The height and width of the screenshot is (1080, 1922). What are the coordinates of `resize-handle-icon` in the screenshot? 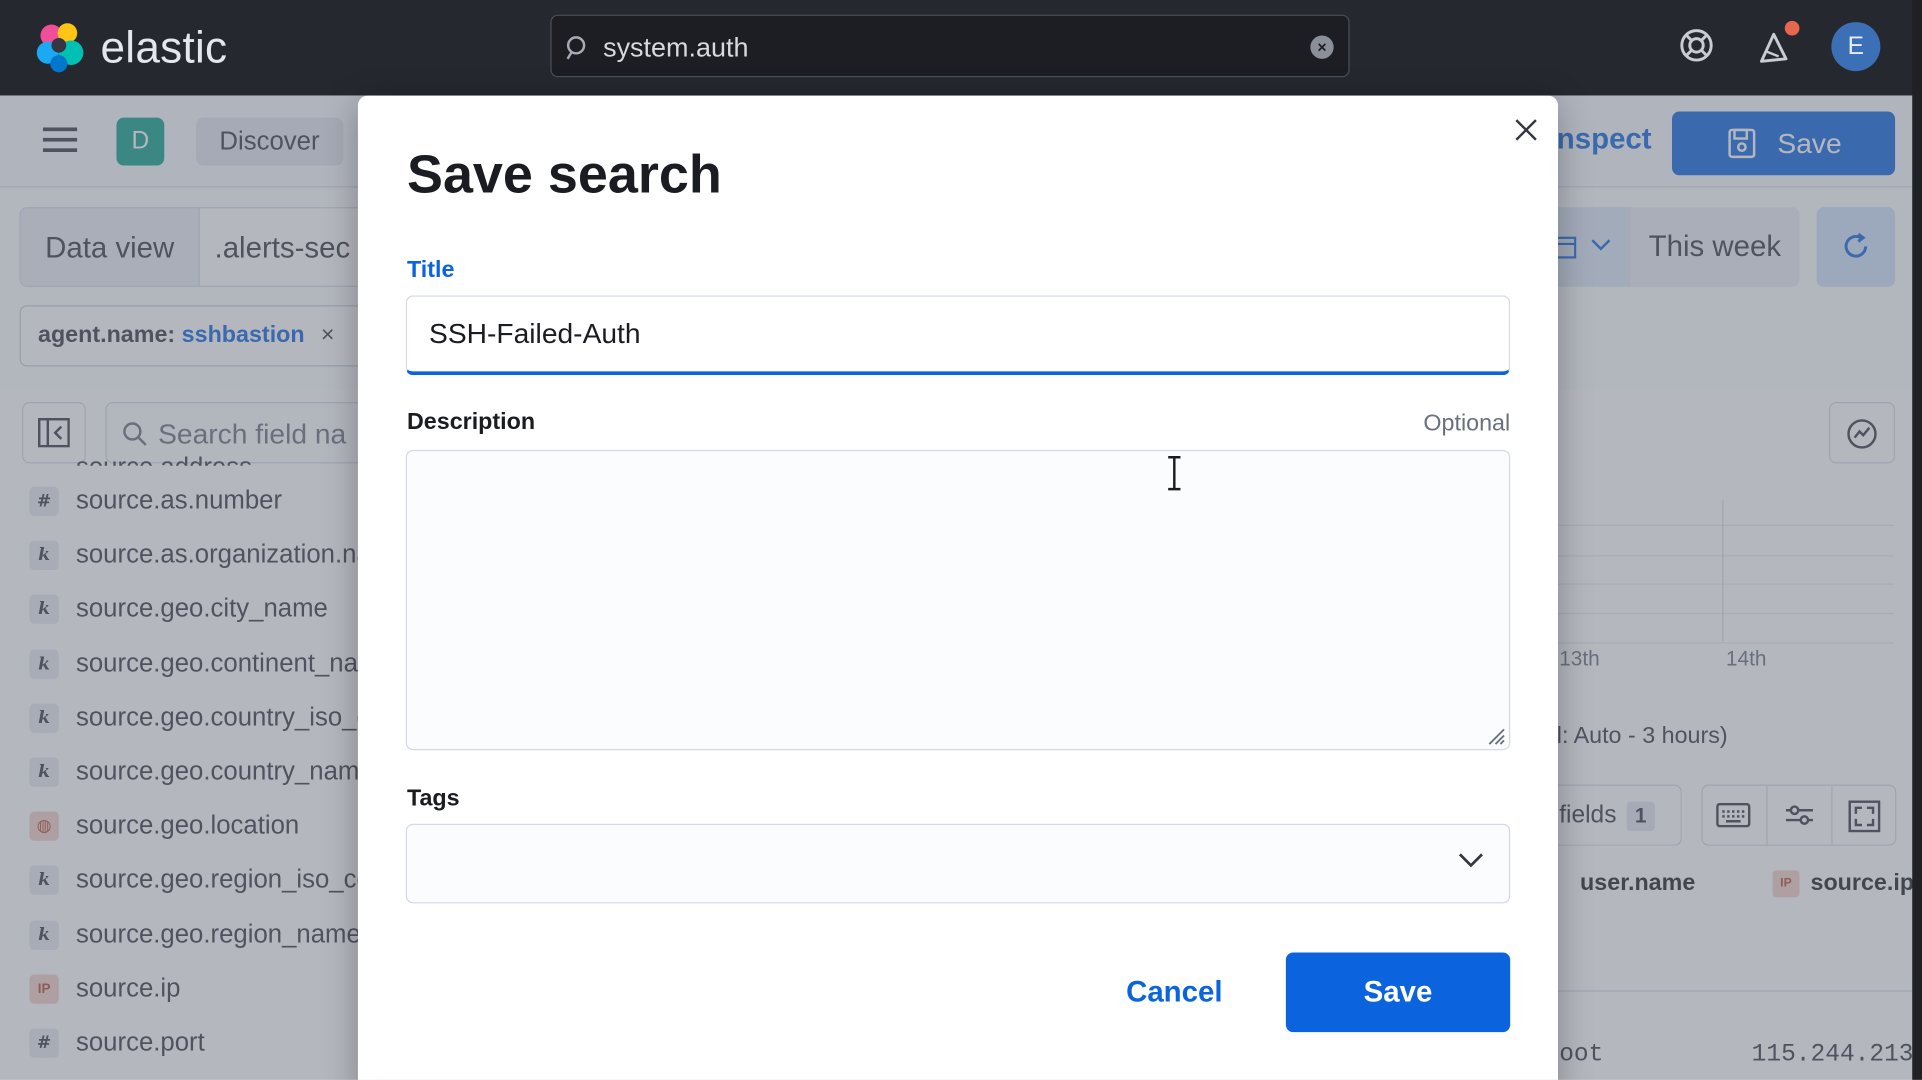 It's located at (1496, 736).